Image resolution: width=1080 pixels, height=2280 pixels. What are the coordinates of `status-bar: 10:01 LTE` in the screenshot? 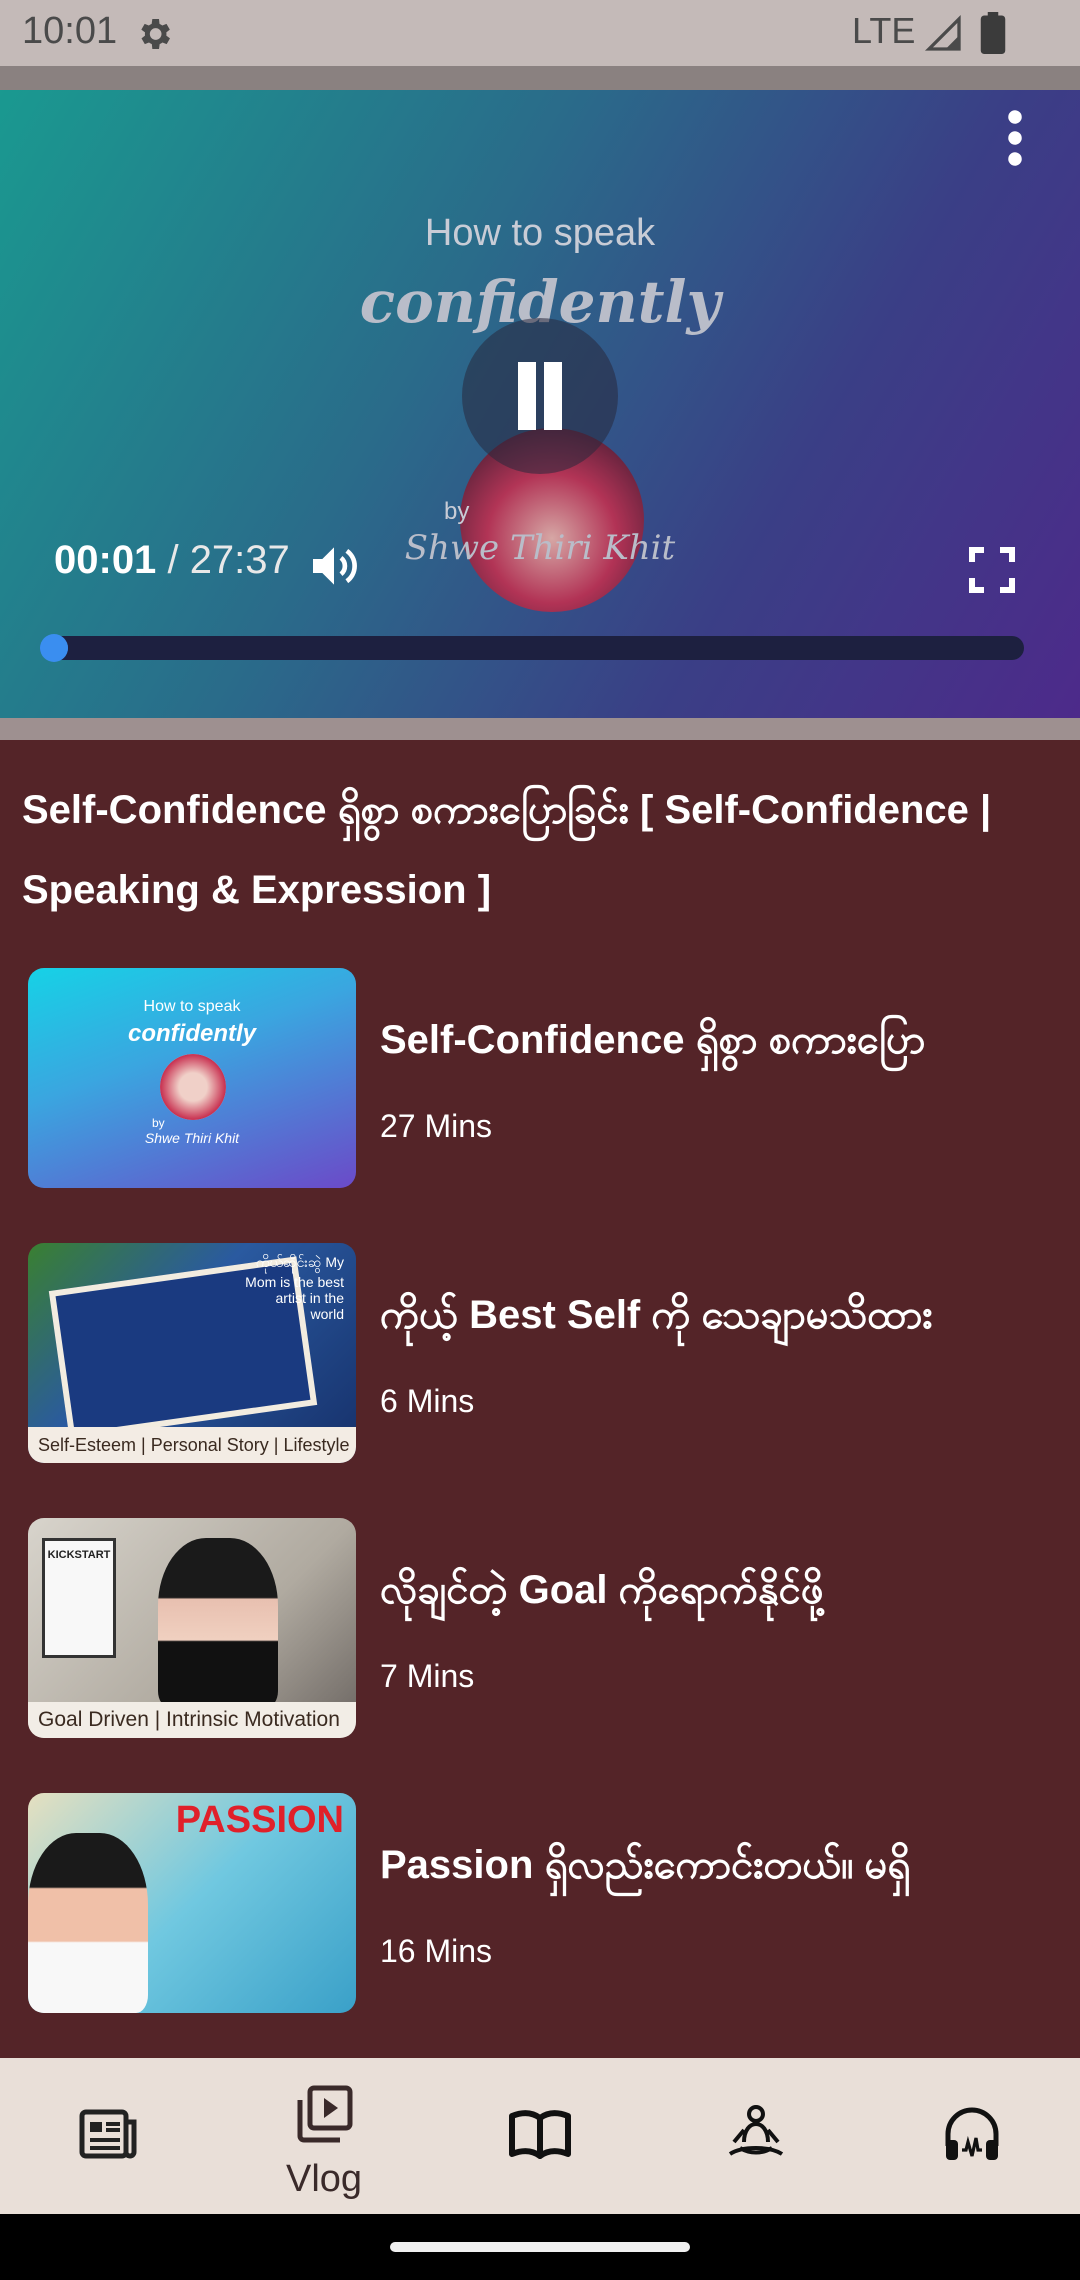 It's located at (540, 33).